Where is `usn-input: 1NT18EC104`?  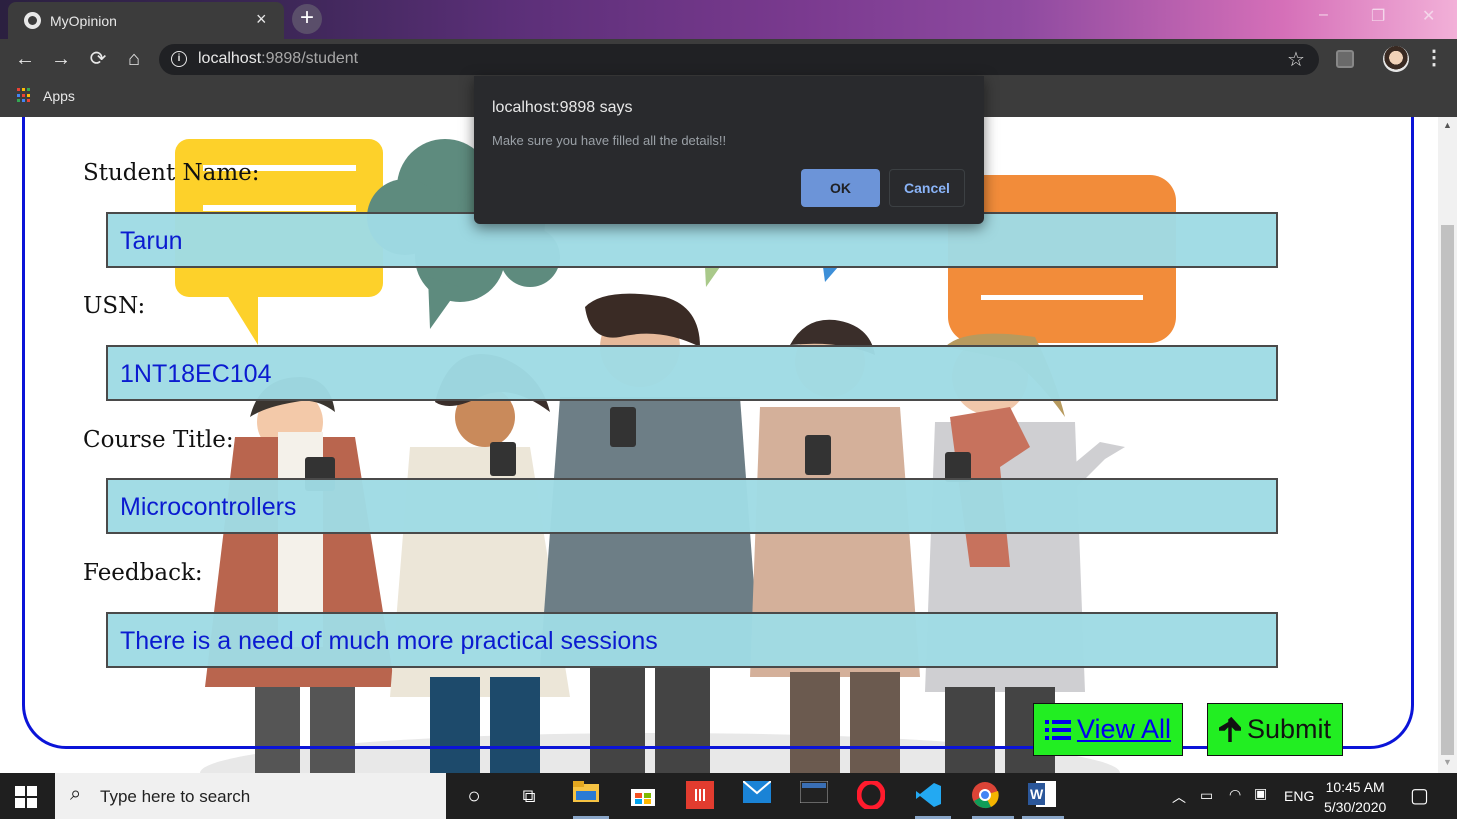
usn-input: 1NT18EC104 is located at coordinates (692, 373).